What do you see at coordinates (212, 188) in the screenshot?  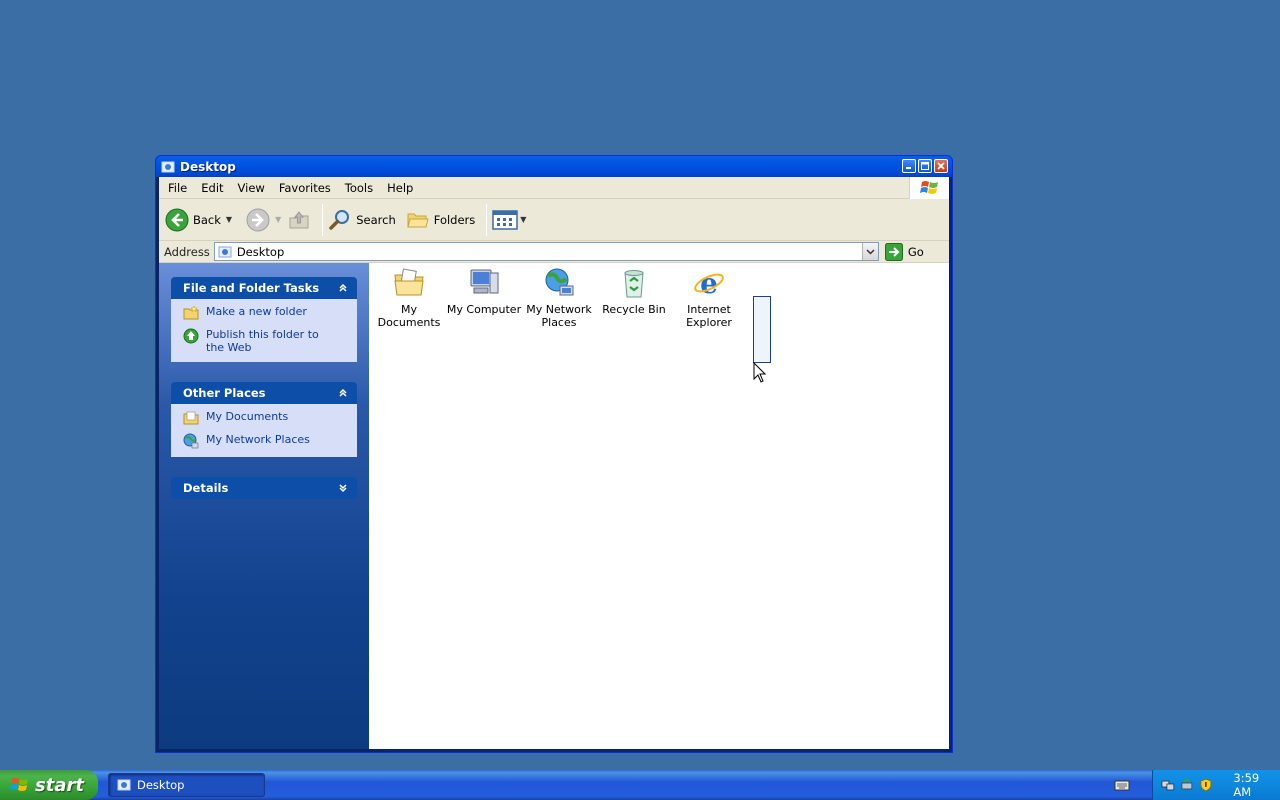 I see `menu-edit: Edit` at bounding box center [212, 188].